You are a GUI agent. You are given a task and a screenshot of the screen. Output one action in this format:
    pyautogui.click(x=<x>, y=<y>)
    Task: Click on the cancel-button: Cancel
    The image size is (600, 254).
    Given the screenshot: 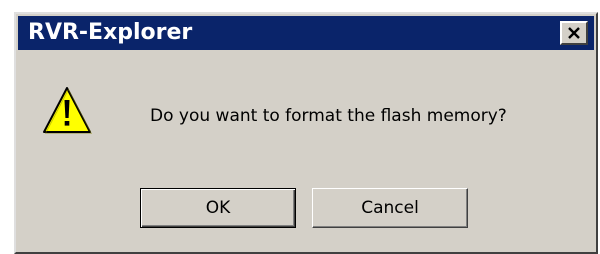 What is the action you would take?
    pyautogui.click(x=390, y=208)
    